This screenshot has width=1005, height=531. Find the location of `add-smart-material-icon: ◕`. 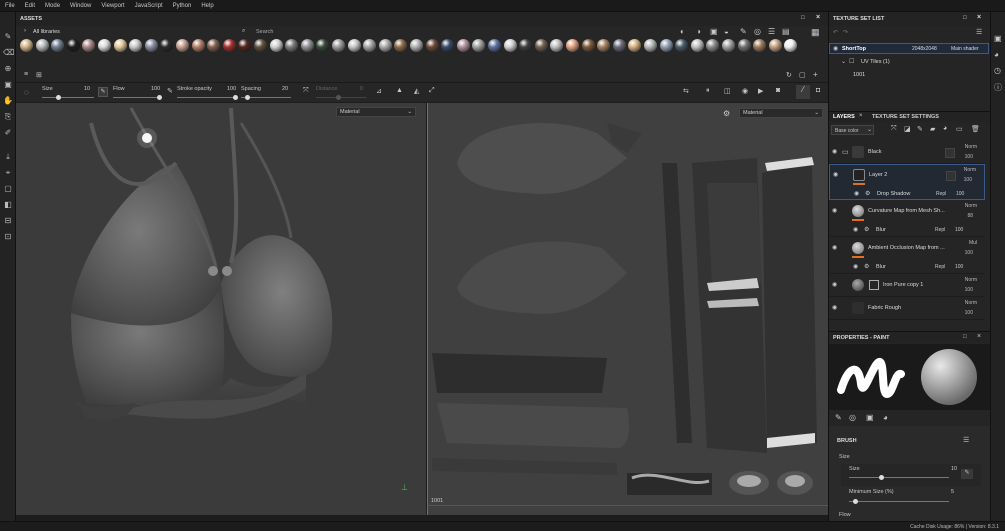

add-smart-material-icon: ◕ is located at coordinates (945, 128).